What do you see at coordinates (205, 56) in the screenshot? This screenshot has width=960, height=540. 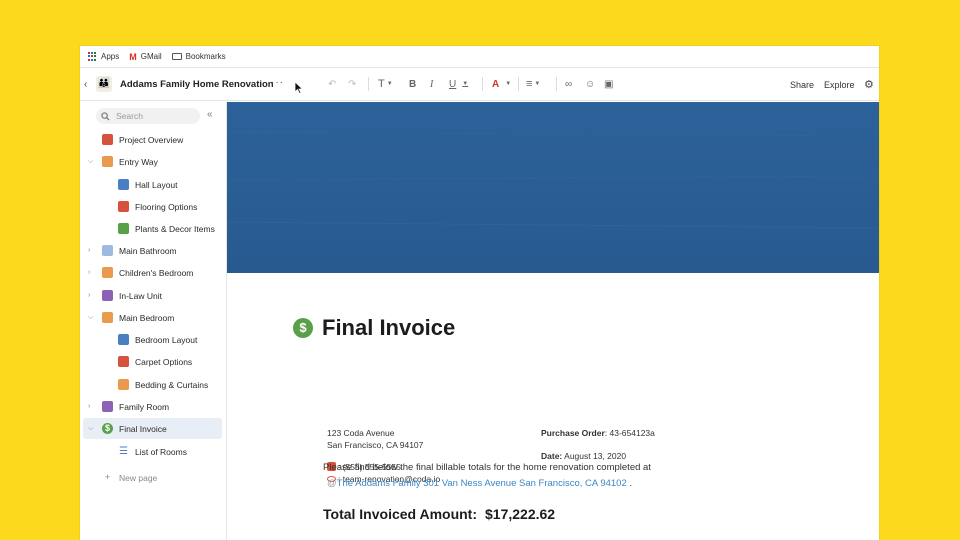 I see `bookmarks-label: Bookmarks` at bounding box center [205, 56].